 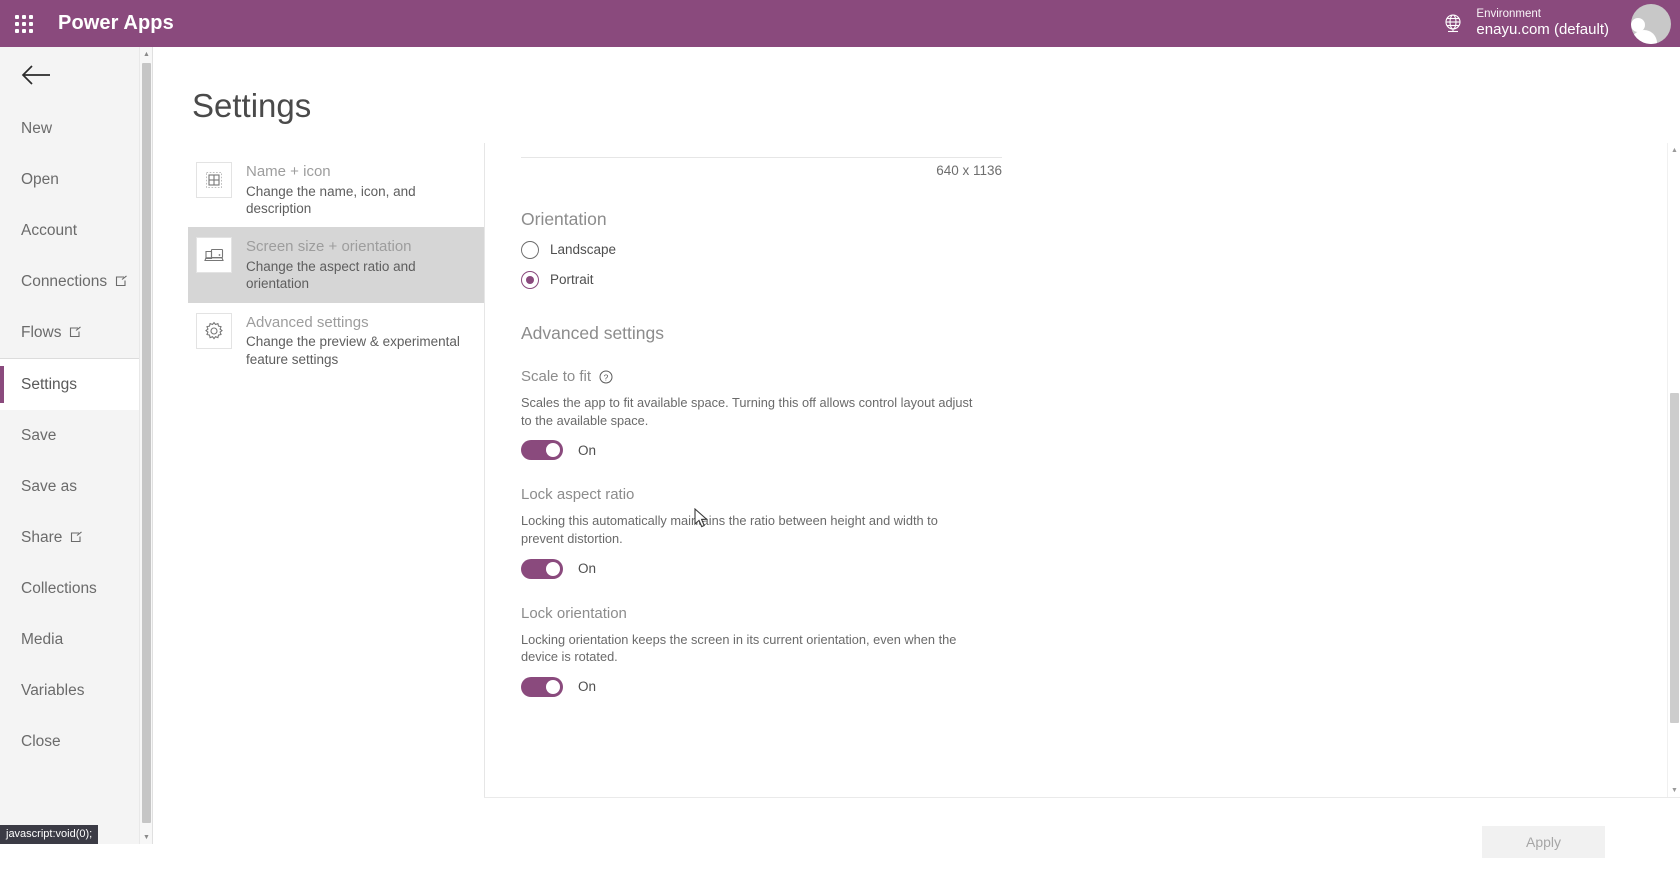 I want to click on apply-button: Apply, so click(x=1543, y=842).